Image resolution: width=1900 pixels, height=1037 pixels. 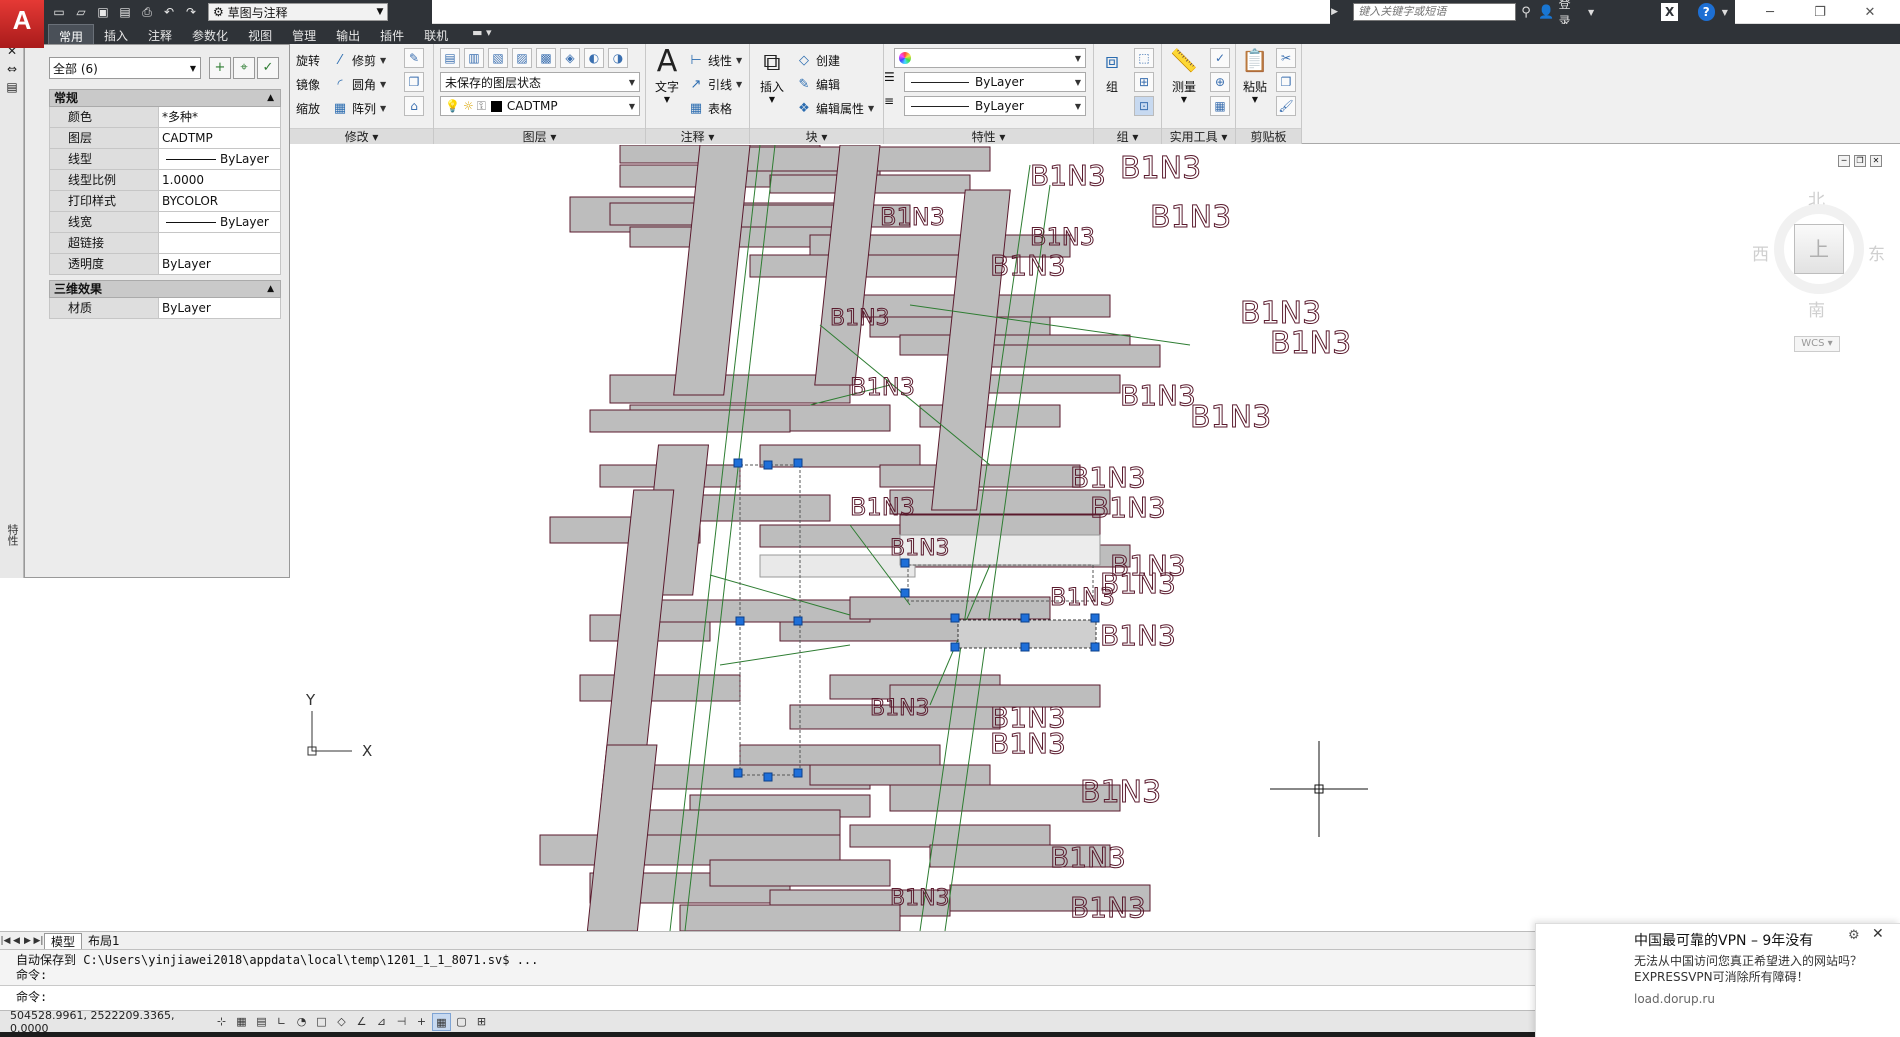 I want to click on lineweight-select: ByLayer ▼, so click(x=995, y=106).